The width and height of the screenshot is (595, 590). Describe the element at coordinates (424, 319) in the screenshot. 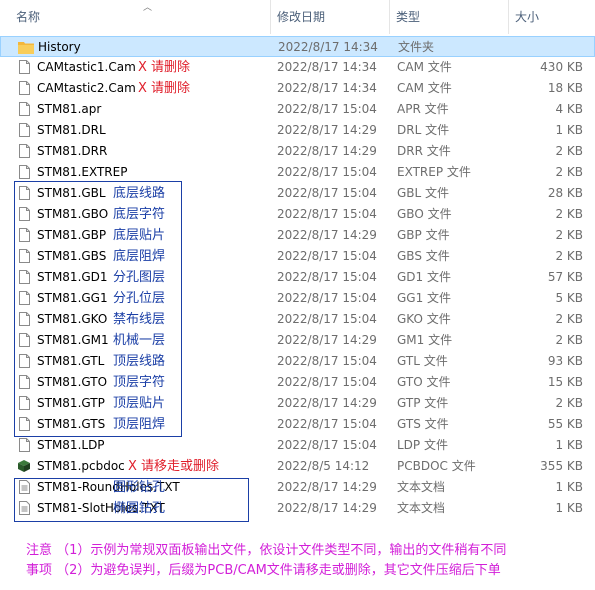

I see `file-type: GKO 文件` at that location.